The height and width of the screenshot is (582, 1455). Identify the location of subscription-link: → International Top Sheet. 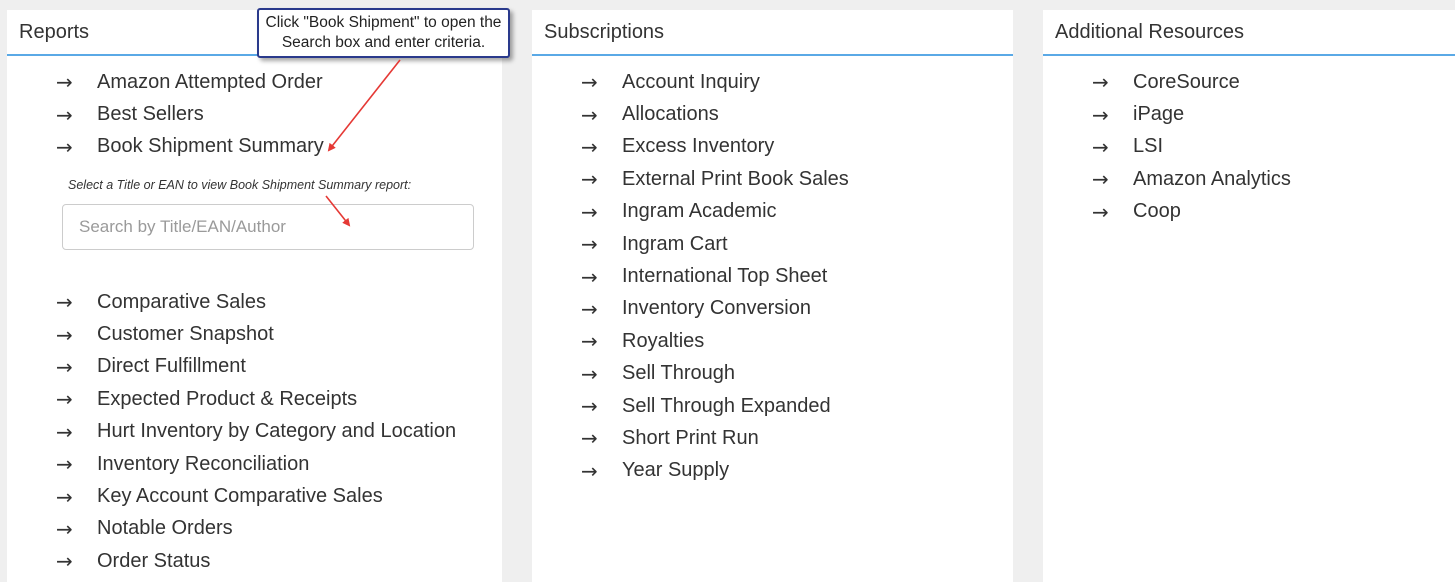
(772, 276).